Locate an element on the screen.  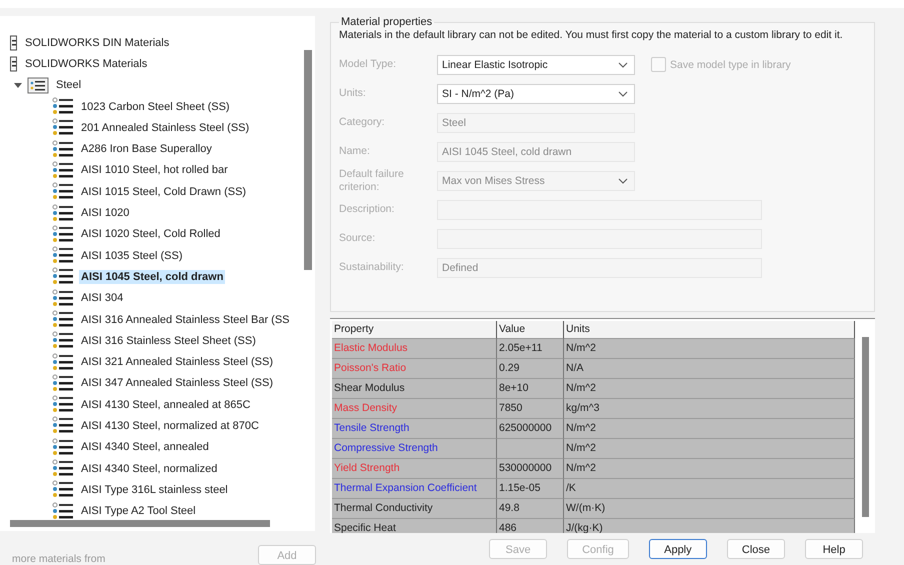
tree-item: AISI 1035 Steel (SS) is located at coordinates (131, 255).